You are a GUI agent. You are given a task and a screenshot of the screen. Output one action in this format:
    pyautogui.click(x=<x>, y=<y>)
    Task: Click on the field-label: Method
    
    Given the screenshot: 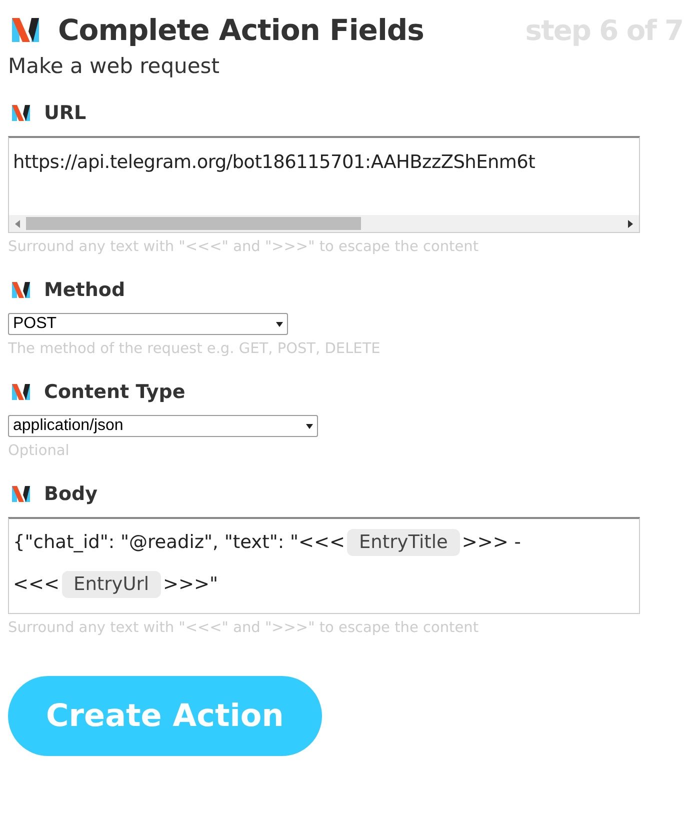 What is the action you would take?
    pyautogui.click(x=85, y=290)
    